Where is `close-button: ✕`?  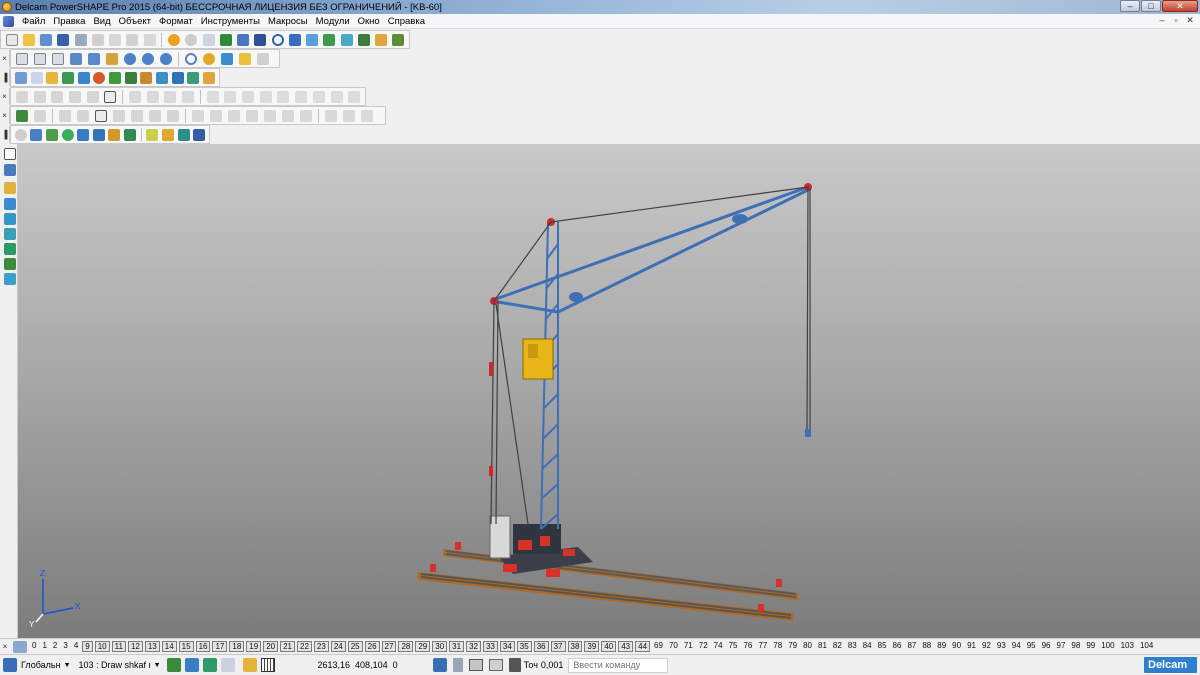
close-button: ✕ is located at coordinates (1180, 6).